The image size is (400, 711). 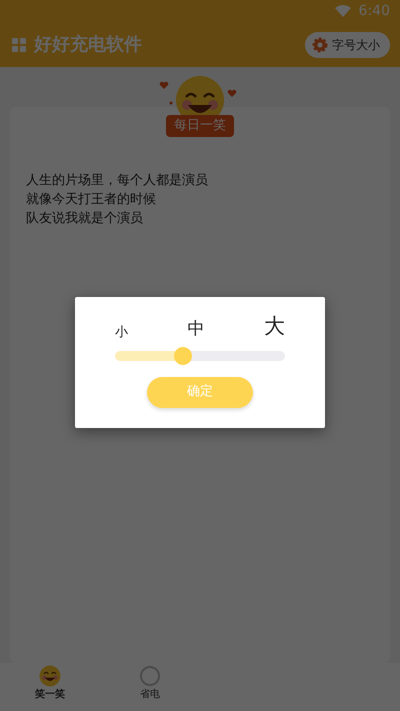 I want to click on daily-joke-badge: 每日一笑, so click(x=200, y=125).